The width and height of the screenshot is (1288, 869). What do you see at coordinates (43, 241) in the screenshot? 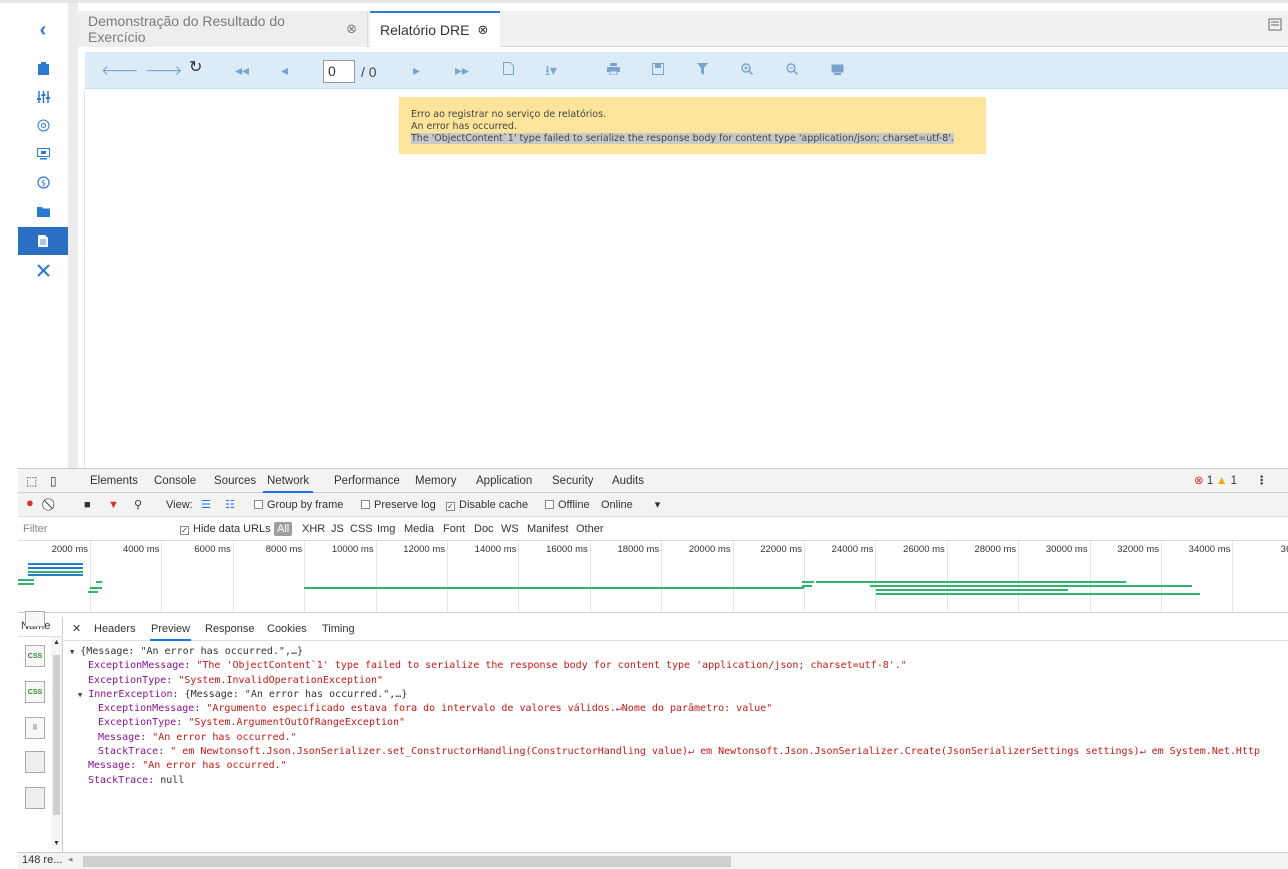
I see `document-icon` at bounding box center [43, 241].